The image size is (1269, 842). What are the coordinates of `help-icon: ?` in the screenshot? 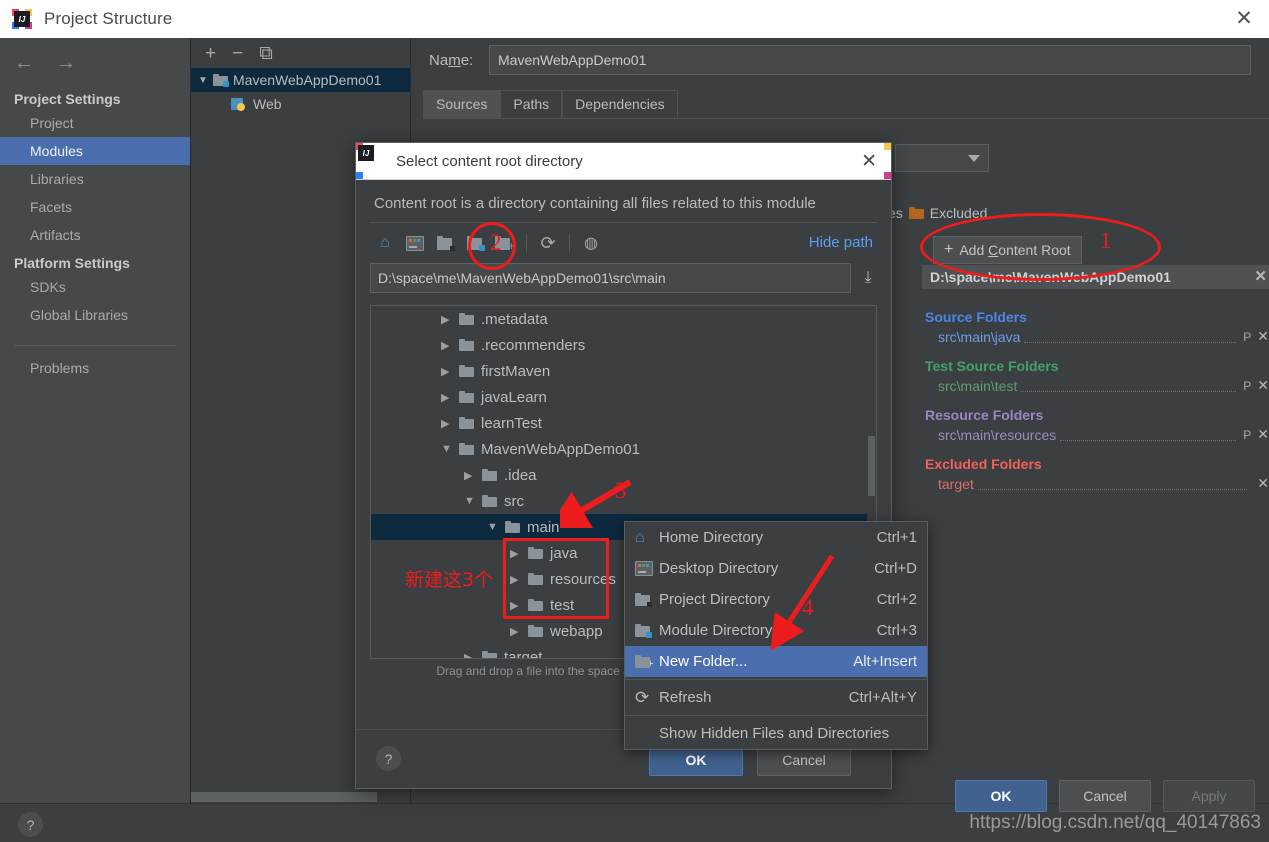 It's located at (30, 824).